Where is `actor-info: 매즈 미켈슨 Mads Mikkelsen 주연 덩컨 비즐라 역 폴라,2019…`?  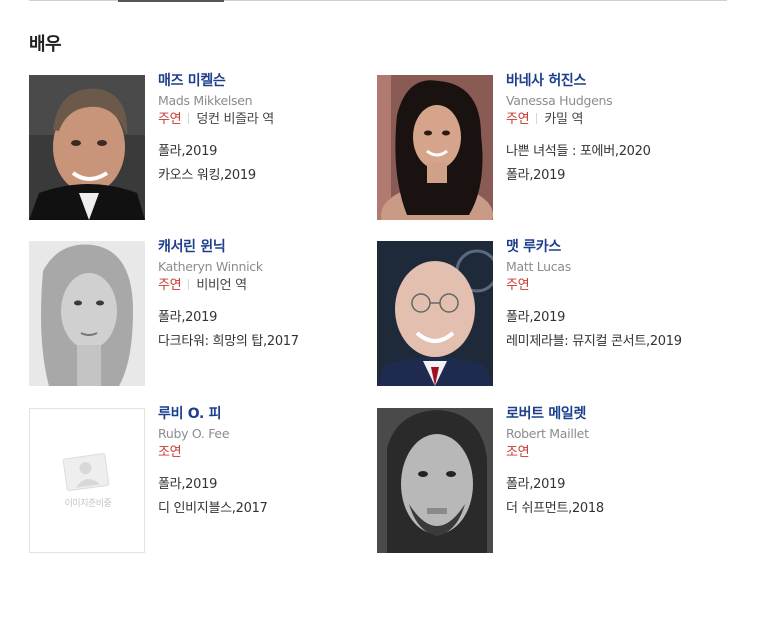 actor-info: 매즈 미켈슨 Mads Mikkelsen 주연 덩컨 비즐라 역 폴라,2019… is located at coordinates (263, 131).